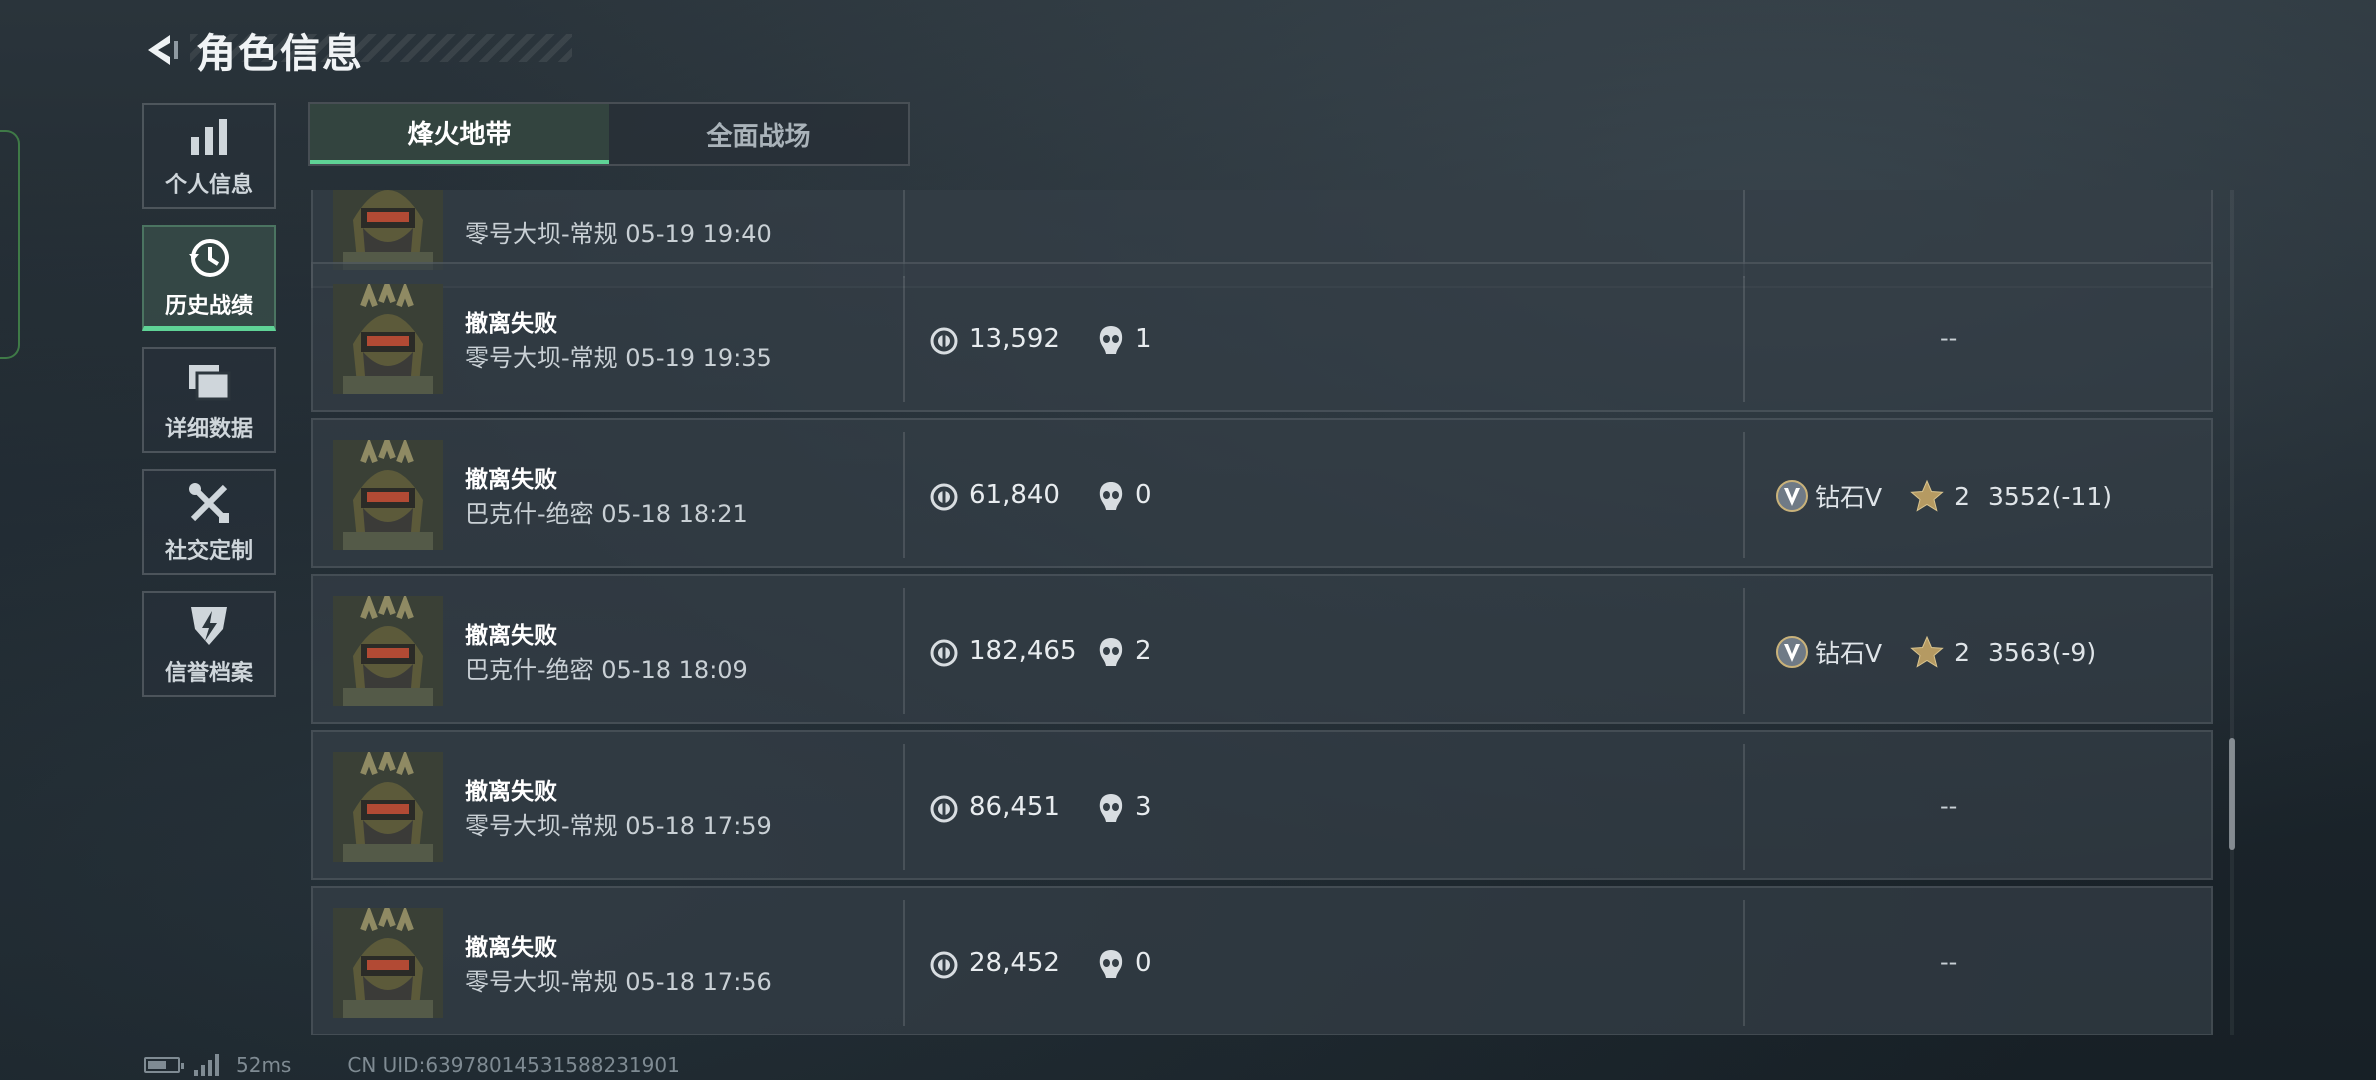 The width and height of the screenshot is (2376, 1080). What do you see at coordinates (164, 1065) in the screenshot?
I see `battery-icon` at bounding box center [164, 1065].